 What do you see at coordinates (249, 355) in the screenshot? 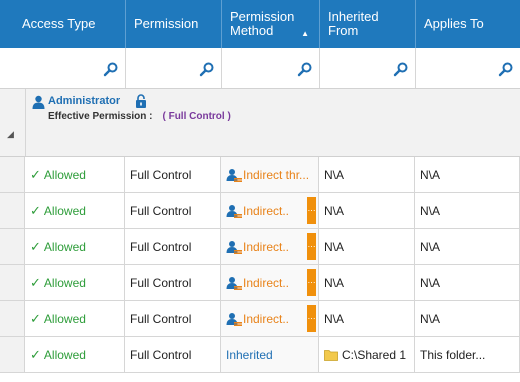
I see `permission-method-link: Inherited` at bounding box center [249, 355].